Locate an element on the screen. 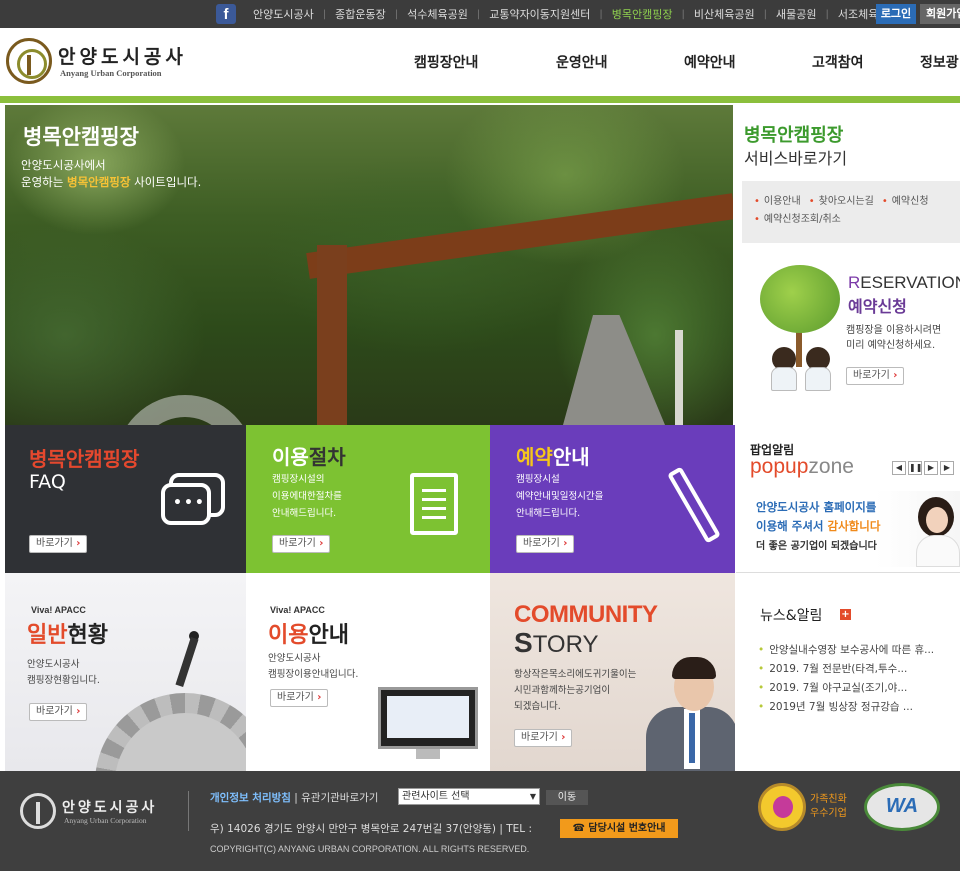 This screenshot has height=871, width=960. top-link-bisan: 비산체육공원 is located at coordinates (724, 14).